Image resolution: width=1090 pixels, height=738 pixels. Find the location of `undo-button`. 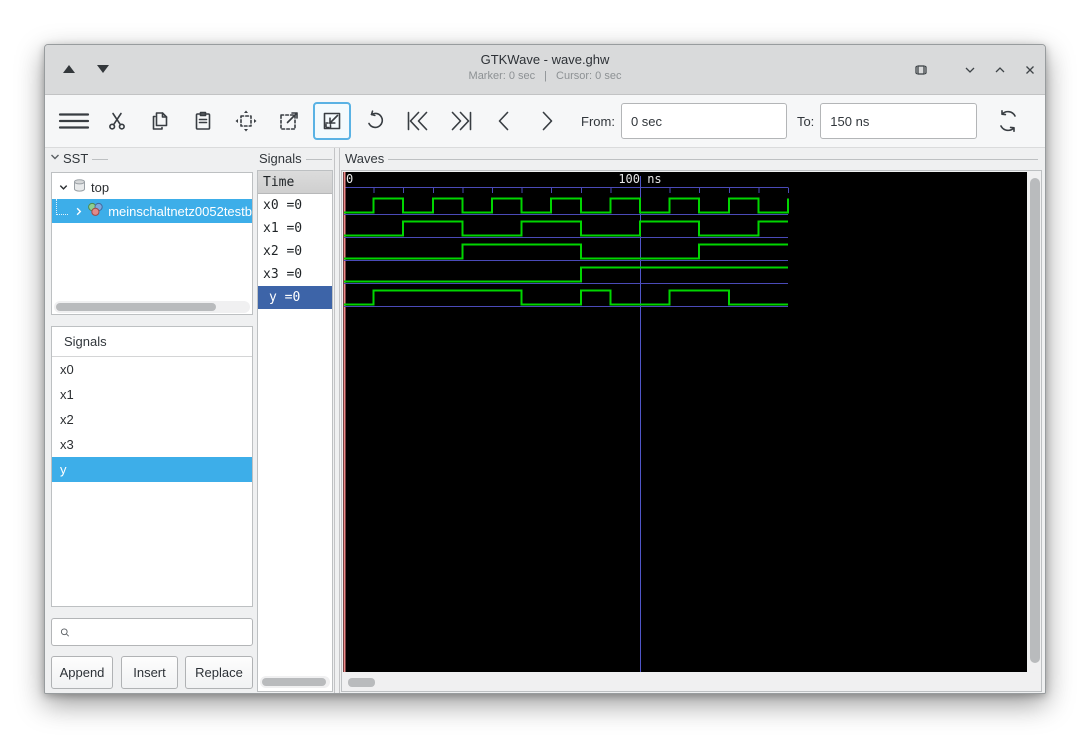

undo-button is located at coordinates (375, 121).